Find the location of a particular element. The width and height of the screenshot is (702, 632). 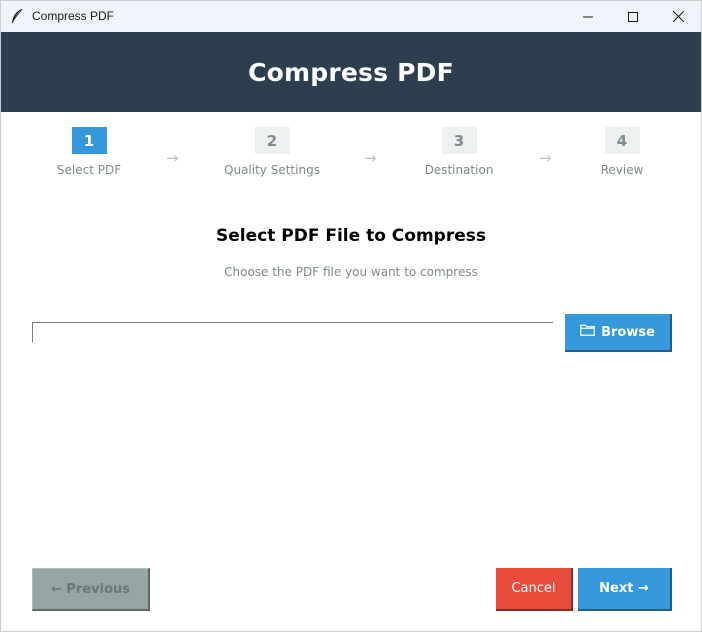

step-1: 1 Select PDF is located at coordinates (89, 152).